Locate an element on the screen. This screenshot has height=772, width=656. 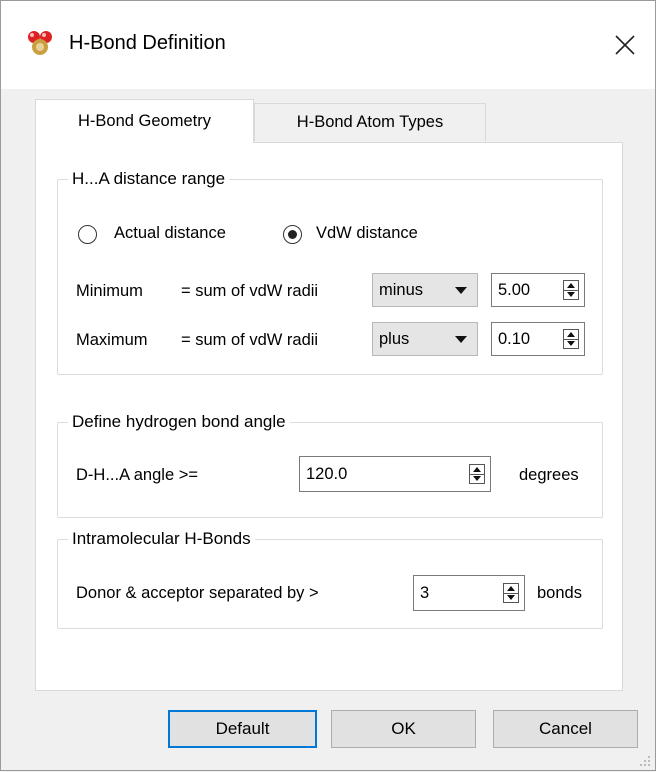
tab-label: H-Bond Geometry is located at coordinates (144, 121).